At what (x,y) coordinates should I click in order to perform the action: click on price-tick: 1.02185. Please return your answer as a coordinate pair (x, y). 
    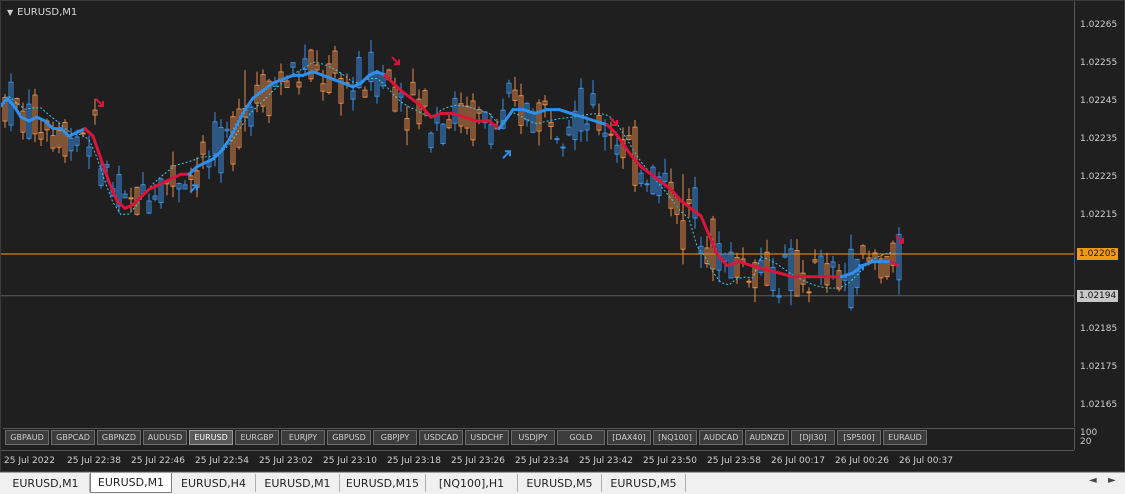
    Looking at the image, I should click on (1099, 329).